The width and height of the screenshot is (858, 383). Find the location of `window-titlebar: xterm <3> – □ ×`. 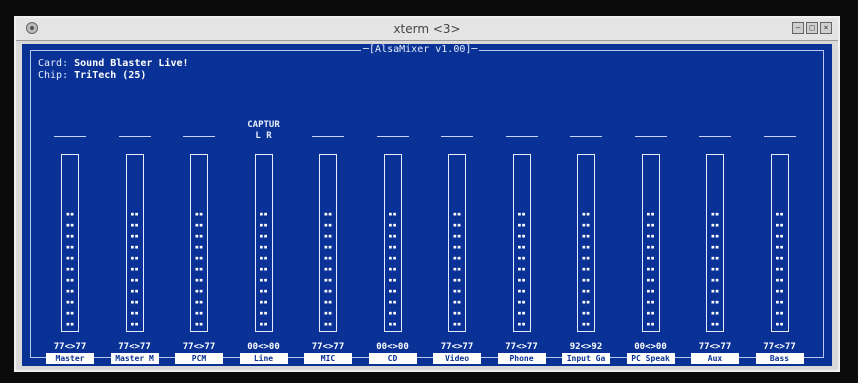

window-titlebar: xterm <3> – □ × is located at coordinates (427, 29).